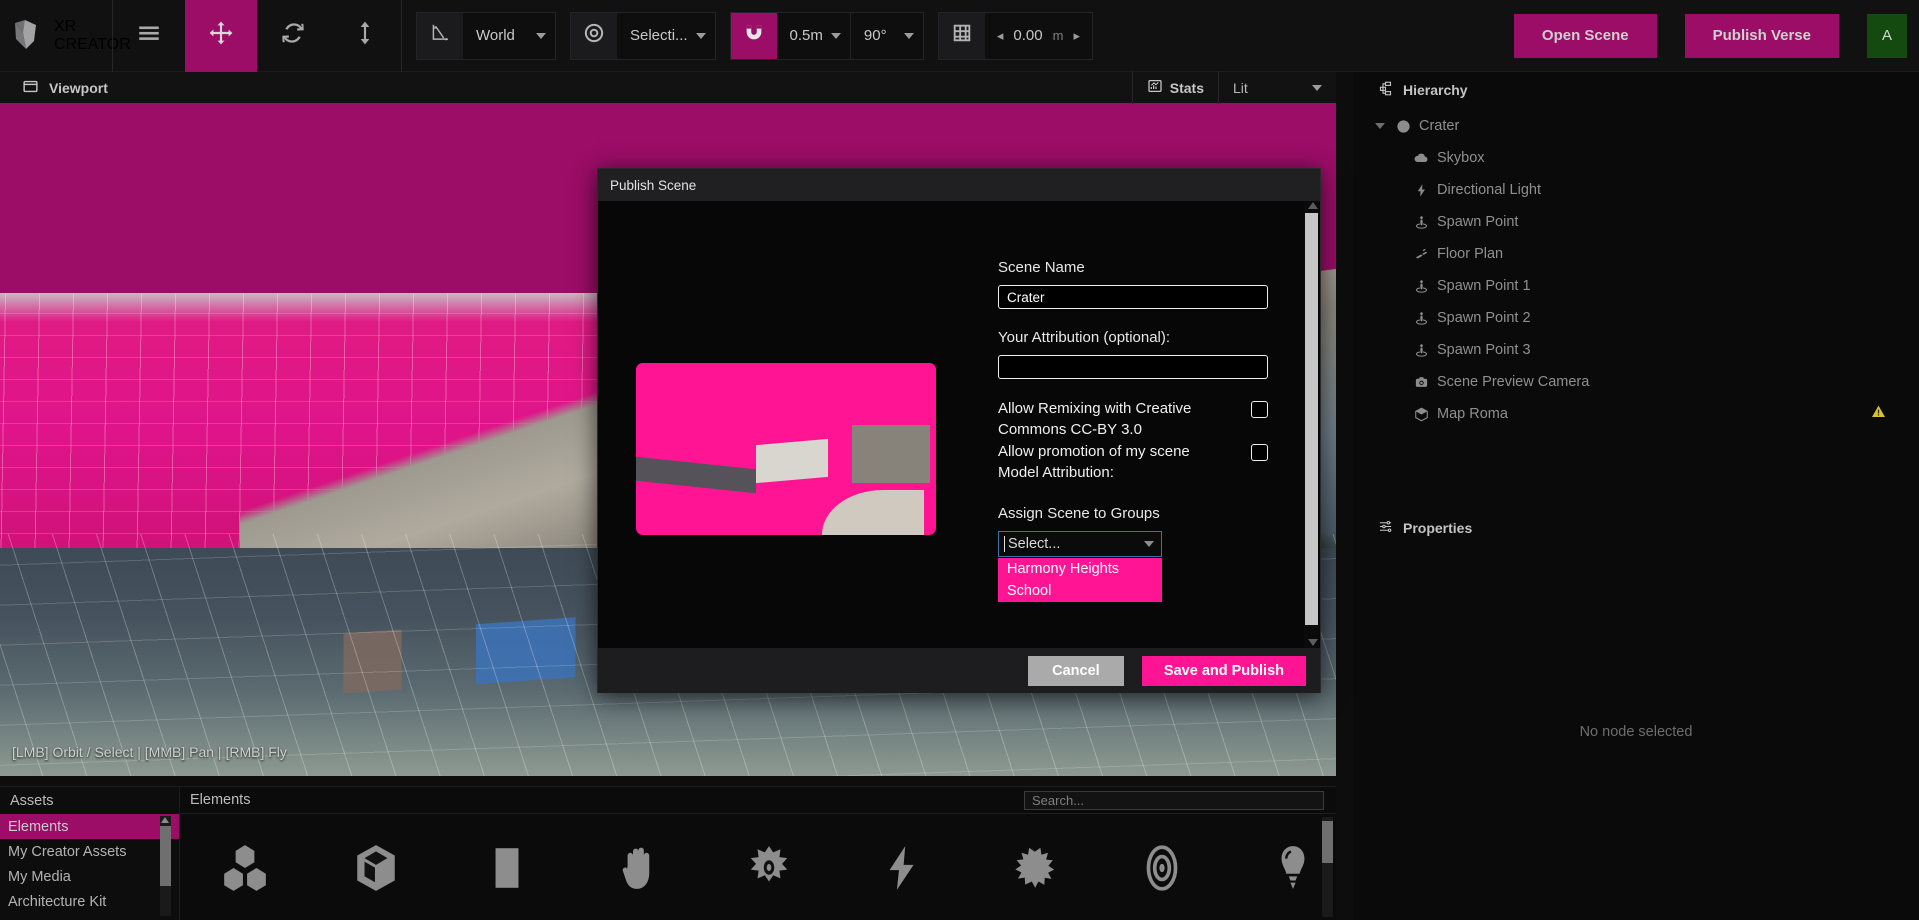 This screenshot has height=920, width=1919. Describe the element at coordinates (959, 185) in the screenshot. I see `dialog-title: Publish Scene` at that location.